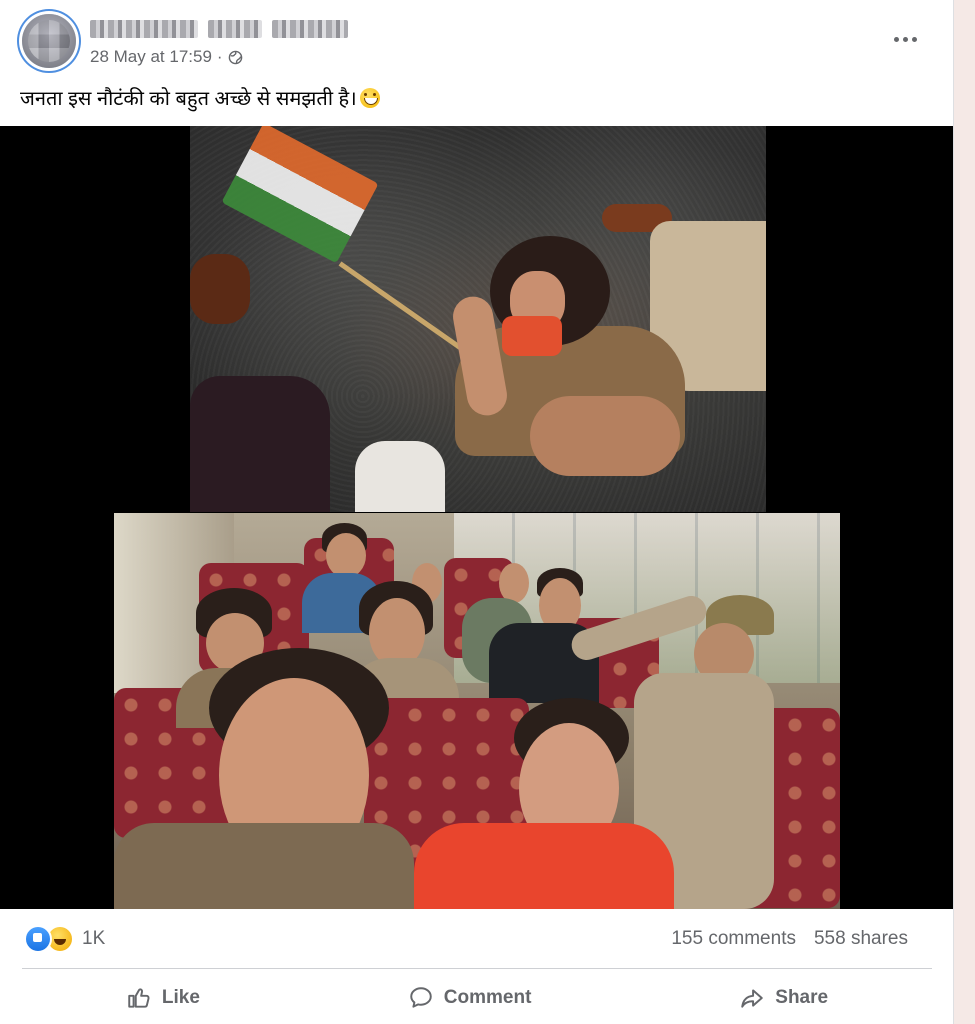 This screenshot has width=975, height=1024. I want to click on share-label: Share, so click(802, 997).